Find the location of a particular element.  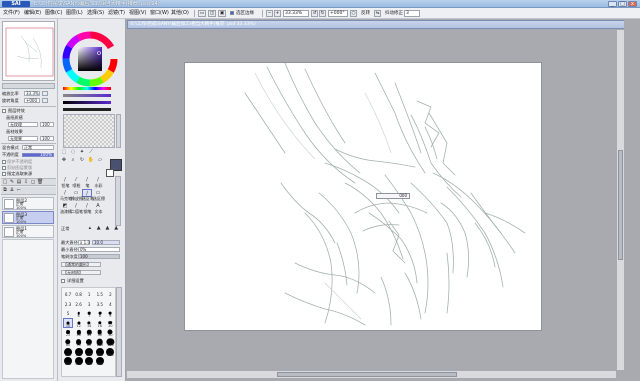

brush-size-preset: 2.6 is located at coordinates (79, 304).